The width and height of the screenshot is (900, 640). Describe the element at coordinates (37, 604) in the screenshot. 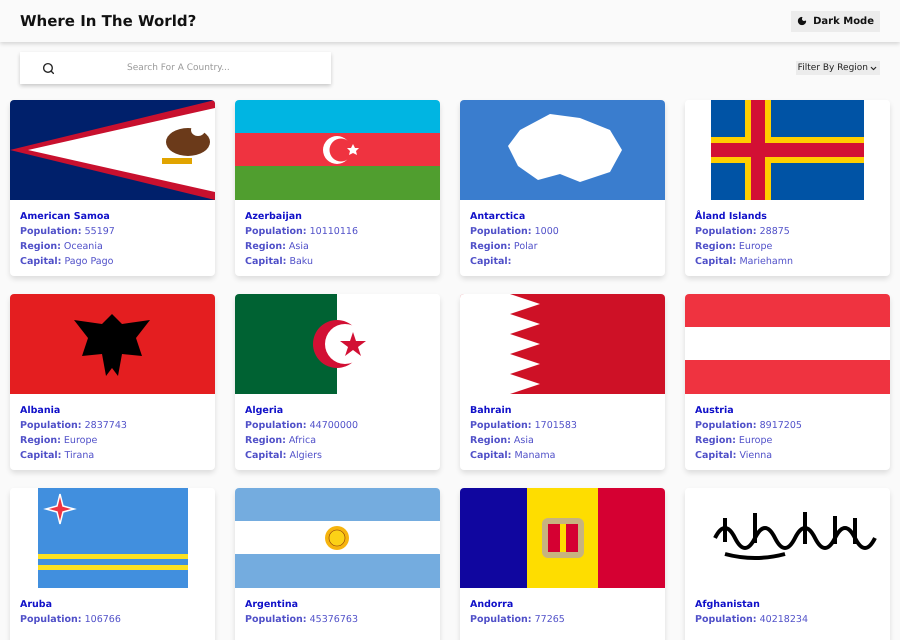

I see `country-name: Aruba` at that location.